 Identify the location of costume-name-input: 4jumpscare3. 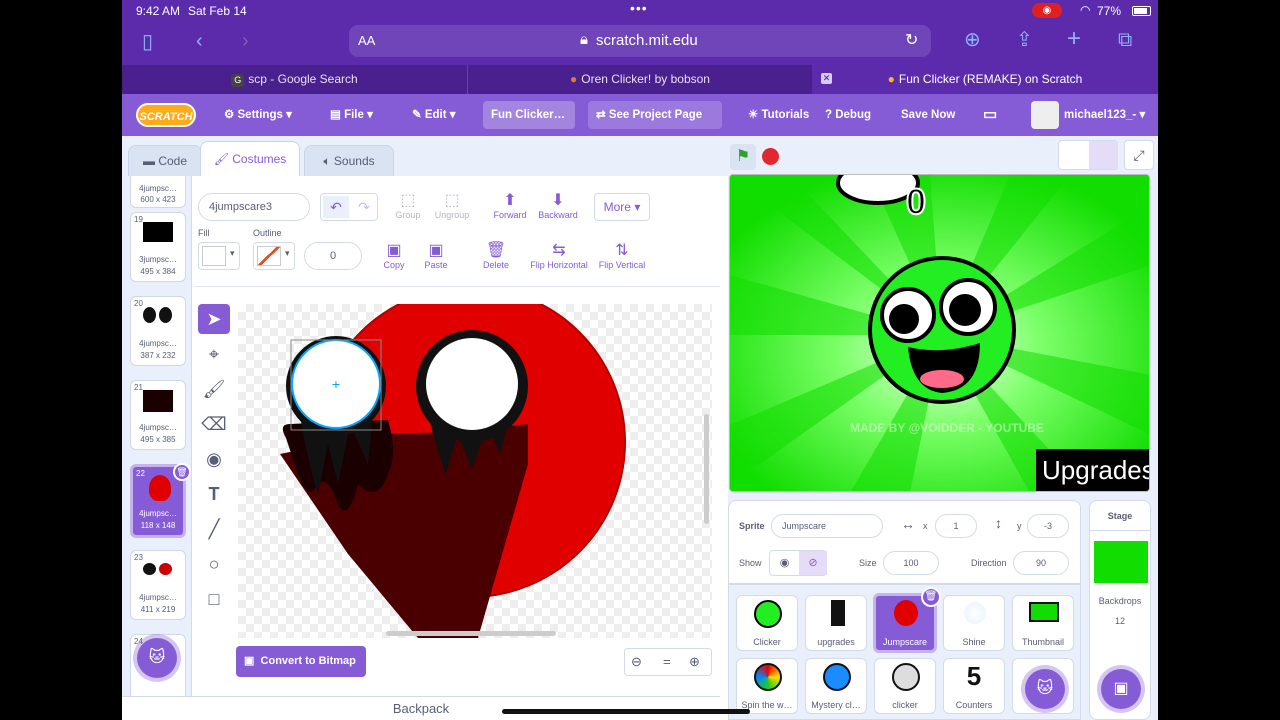
(254, 207).